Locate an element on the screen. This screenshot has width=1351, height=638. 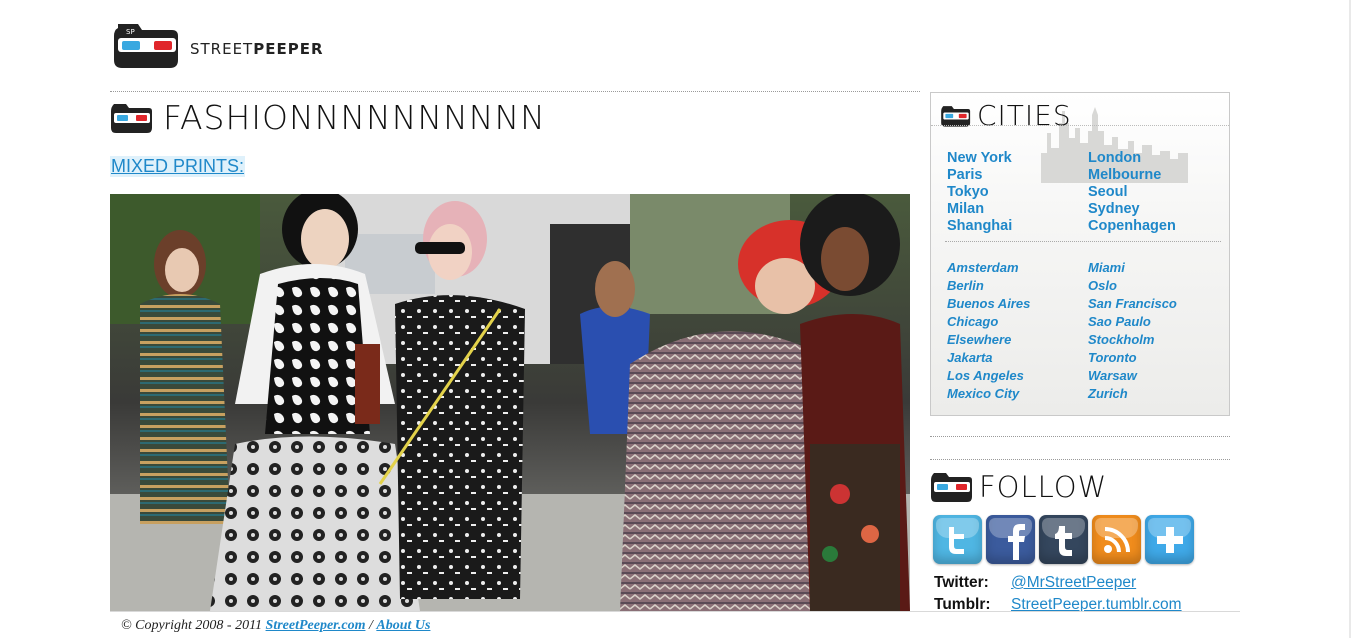
cities-heading: CITIES is located at coordinates (1006, 115).